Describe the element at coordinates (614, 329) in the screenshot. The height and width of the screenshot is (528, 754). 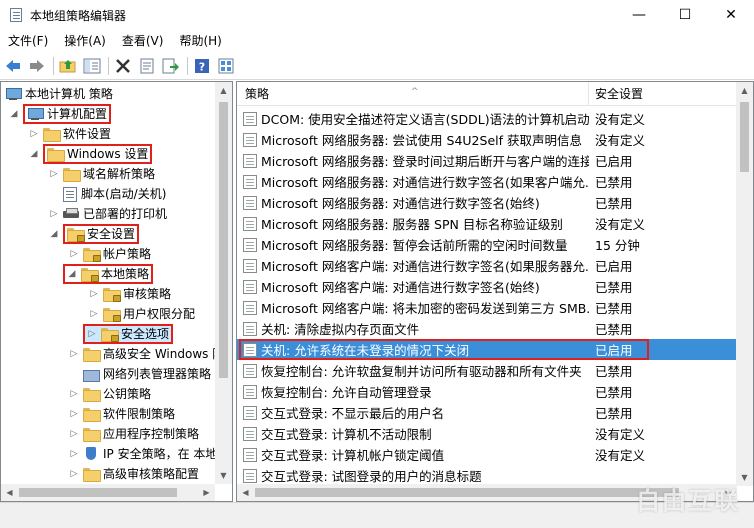
I see `setting-cell: 已禁用` at that location.